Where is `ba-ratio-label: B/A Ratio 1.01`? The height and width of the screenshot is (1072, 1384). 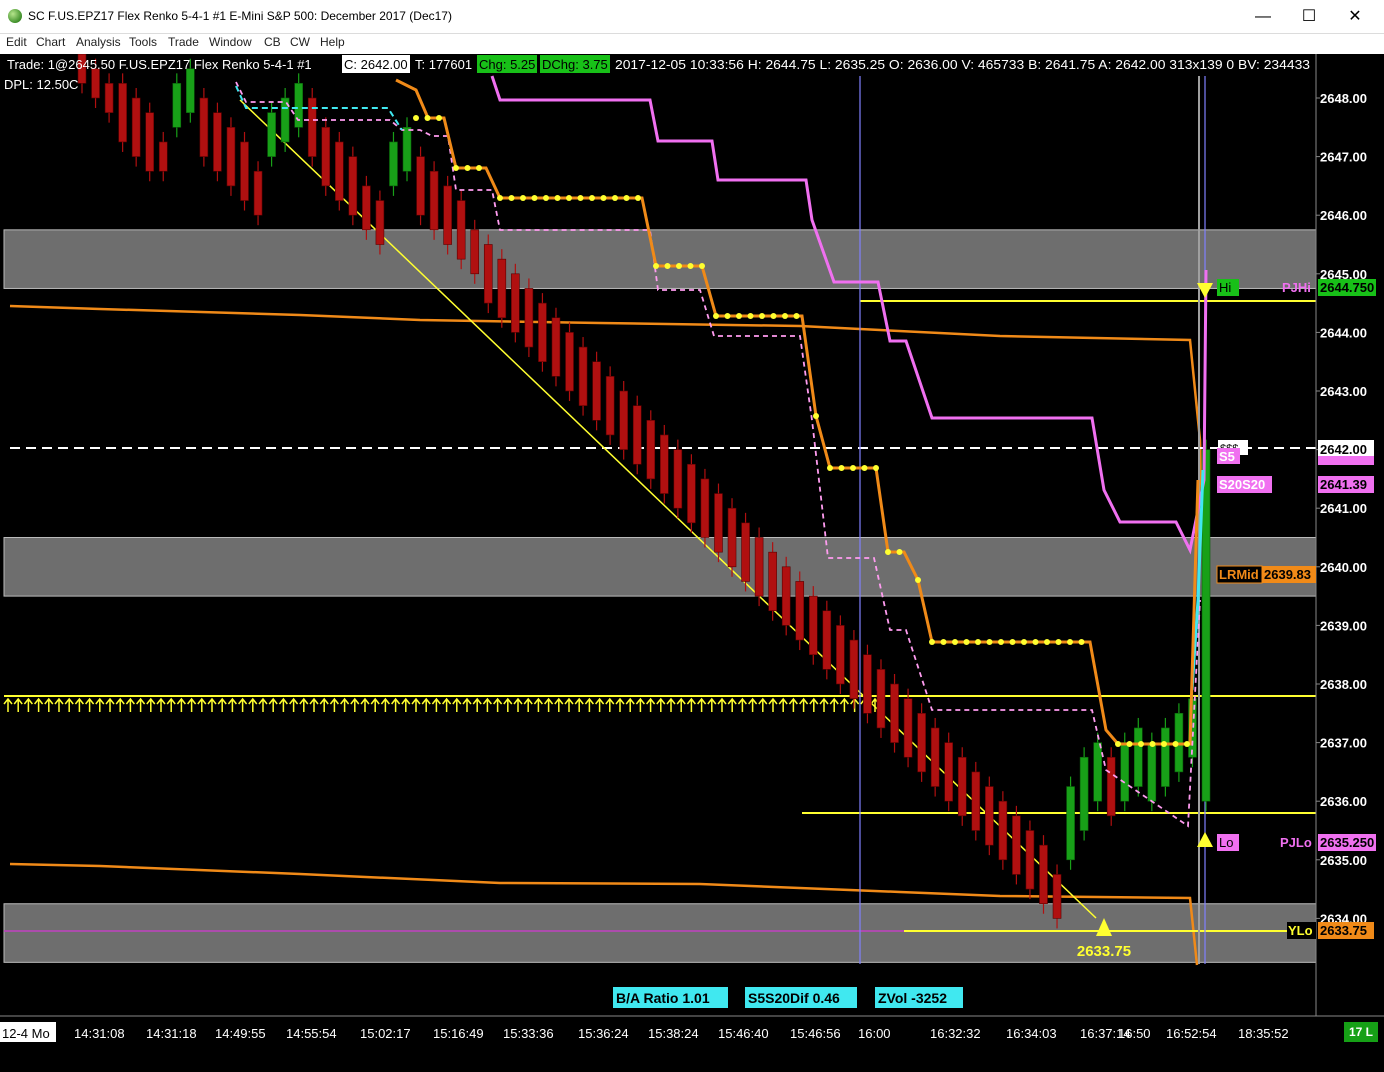
ba-ratio-label: B/A Ratio 1.01 is located at coordinates (663, 998).